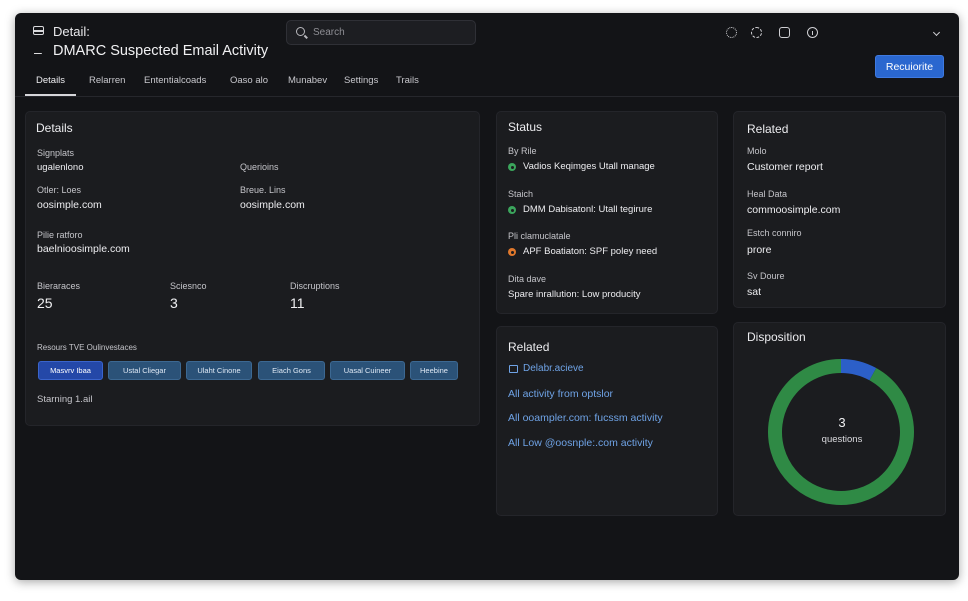 The width and height of the screenshot is (968, 601). I want to click on donut-segment-primary, so click(841, 432).